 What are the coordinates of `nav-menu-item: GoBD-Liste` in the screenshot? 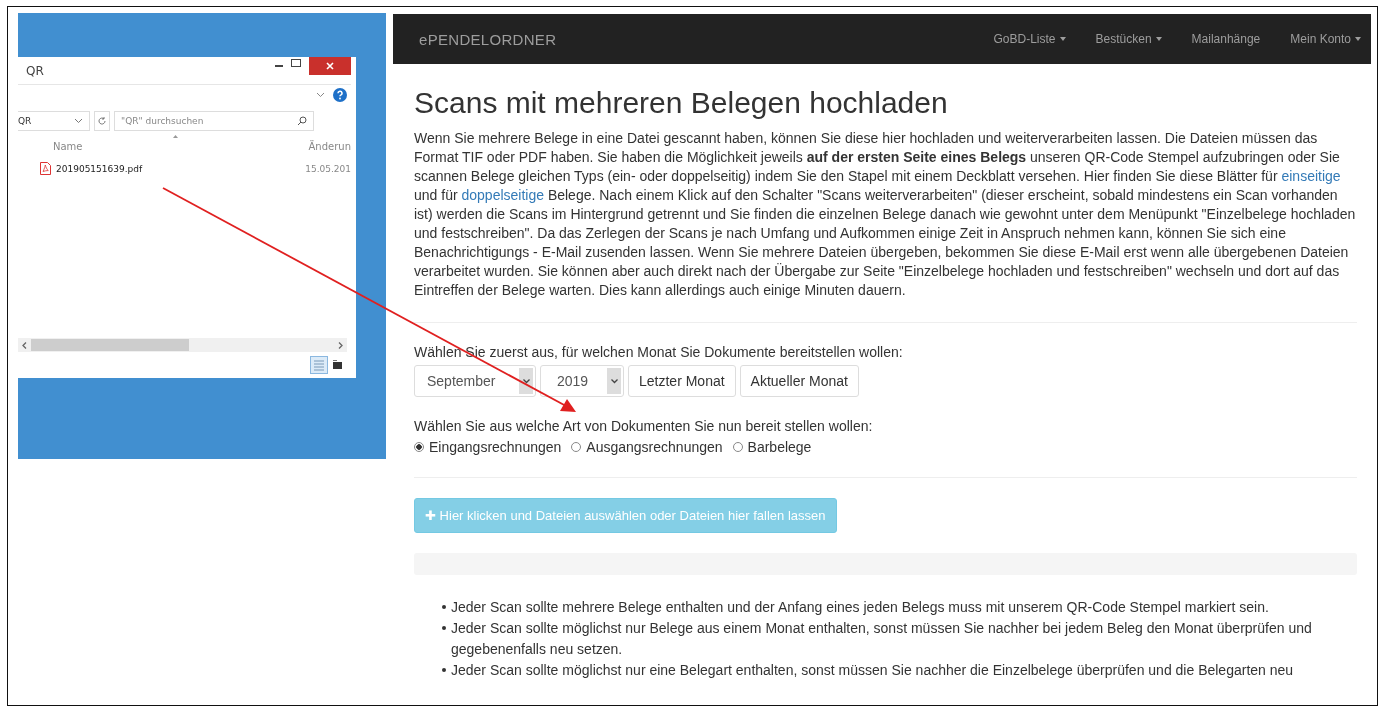 It's located at (1029, 39).